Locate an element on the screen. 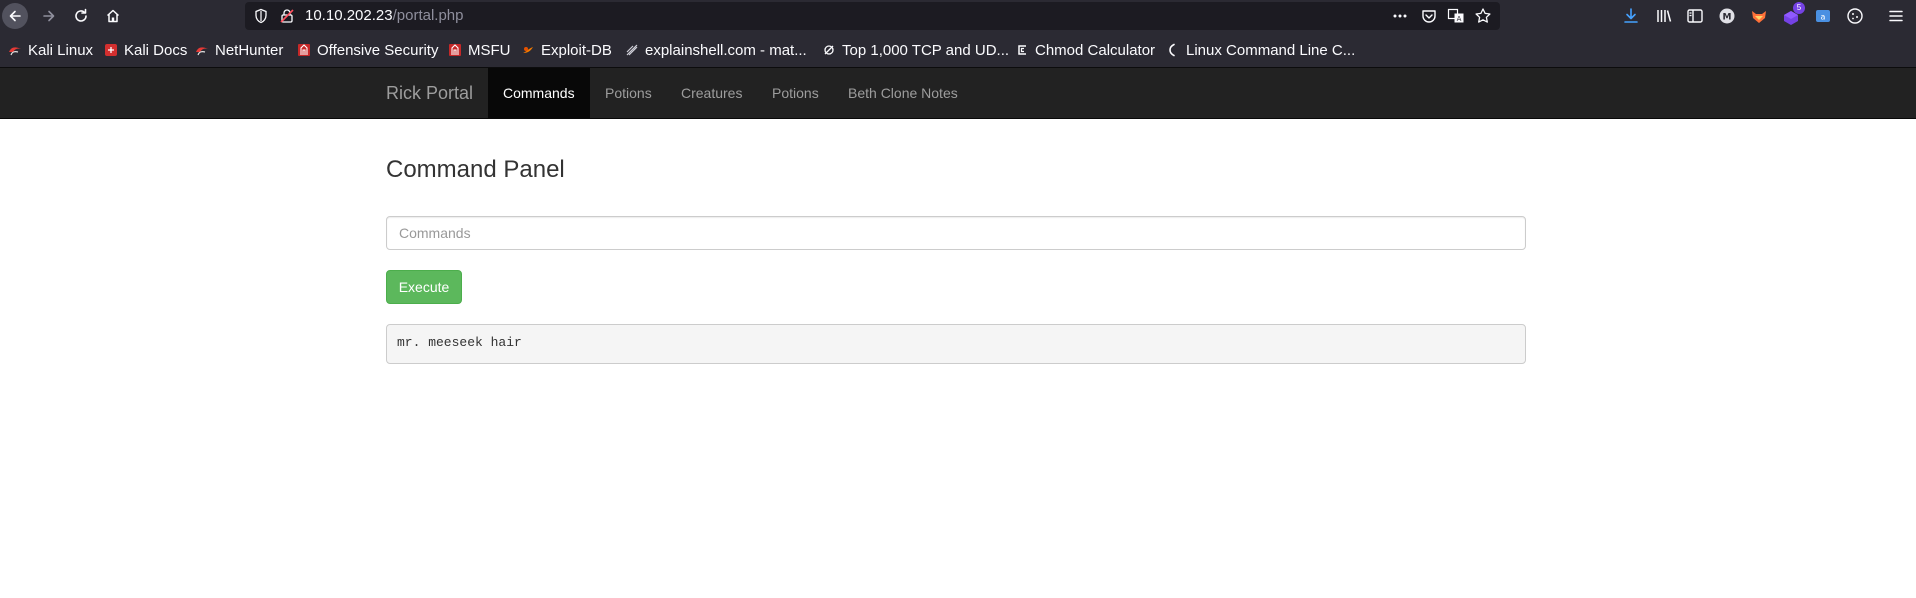 The height and width of the screenshot is (598, 1916). bookmark-kali-linux: Kali Linux is located at coordinates (50, 50).